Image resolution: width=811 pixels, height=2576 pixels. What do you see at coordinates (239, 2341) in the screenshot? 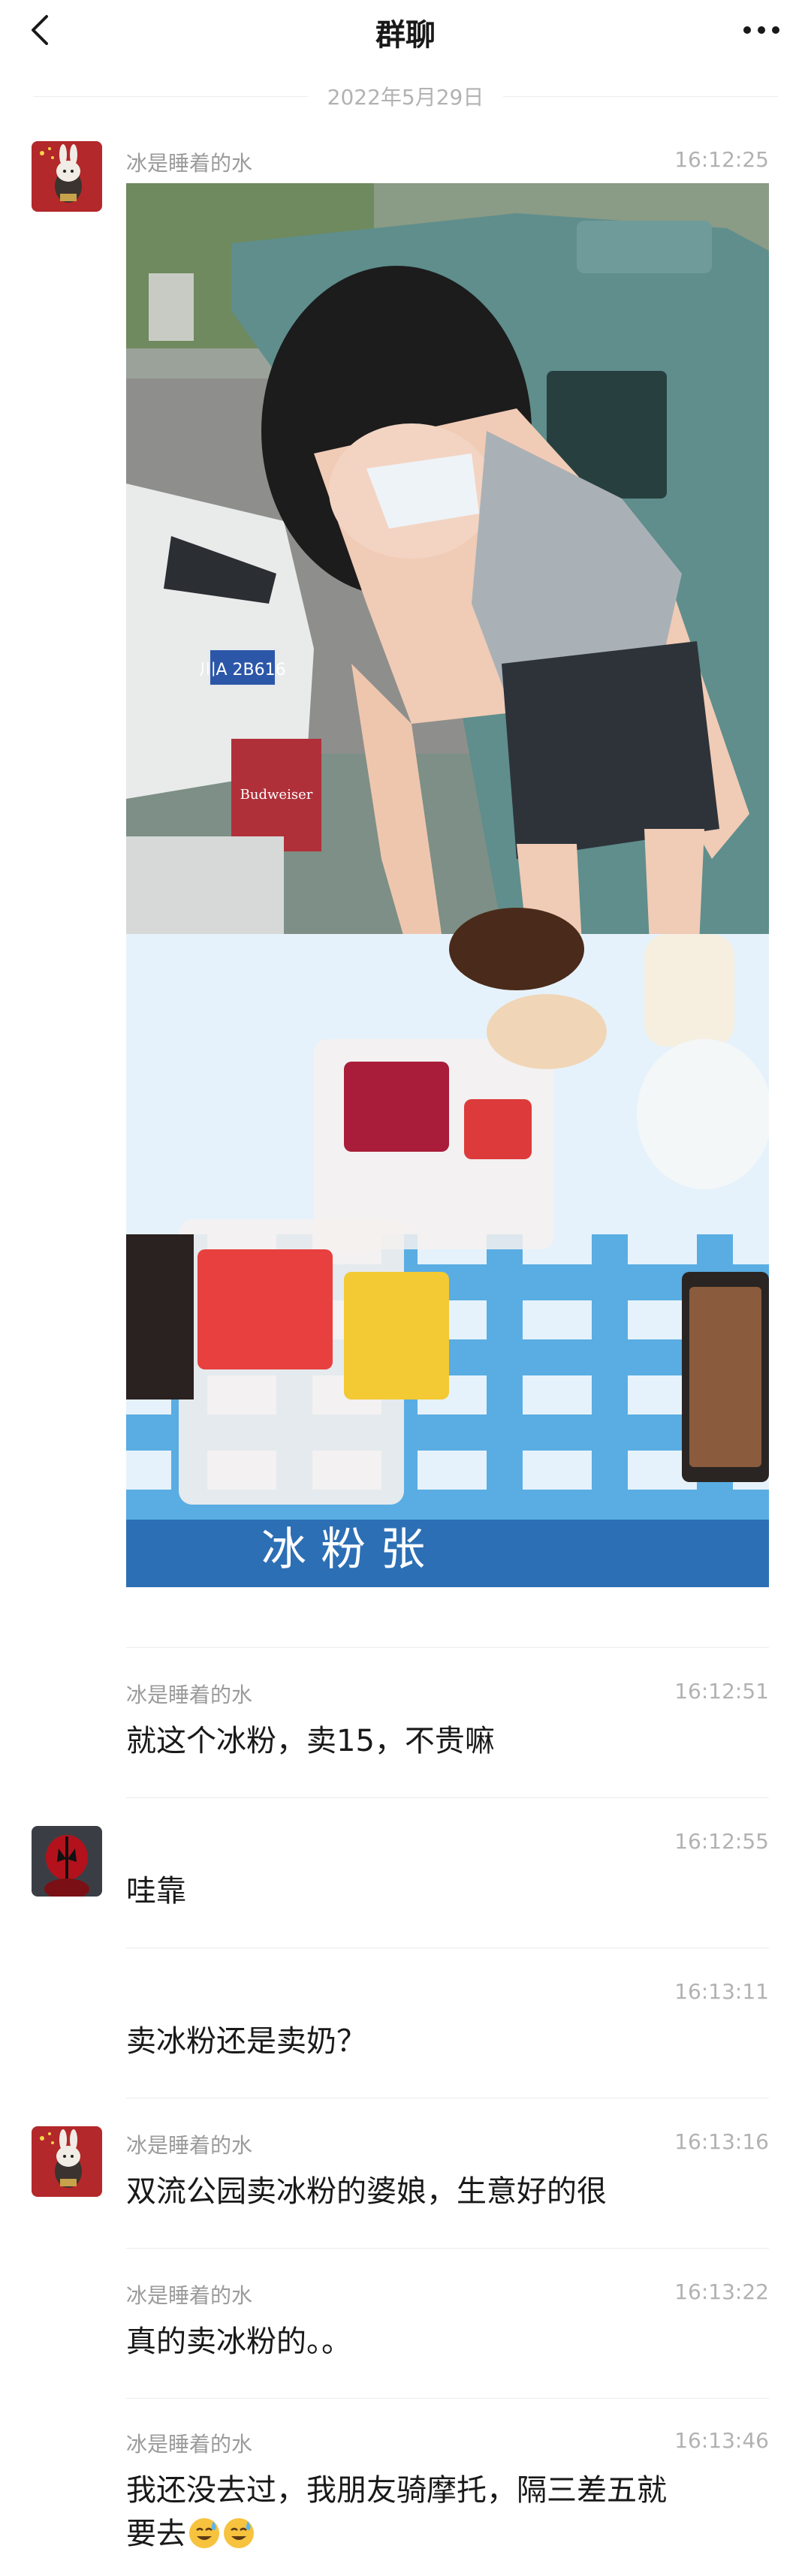
I see `message-text: 真的卖冰粉的。。` at bounding box center [239, 2341].